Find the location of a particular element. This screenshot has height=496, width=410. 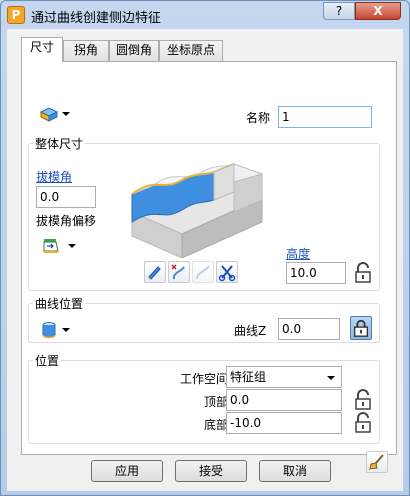

curve-z-label: 曲线Z is located at coordinates (250, 331).